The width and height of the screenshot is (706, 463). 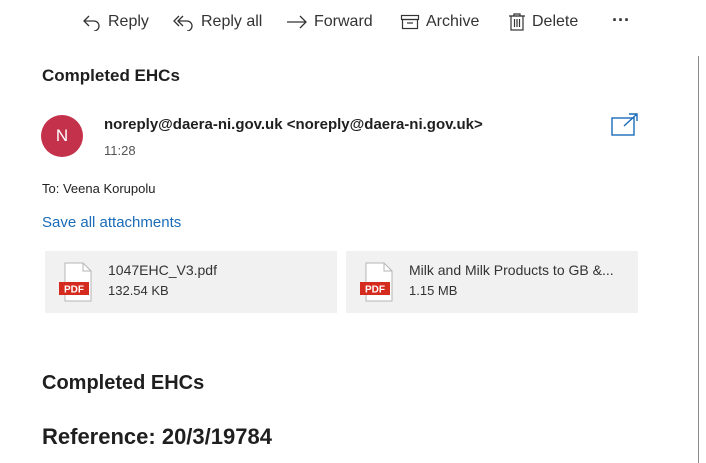 What do you see at coordinates (120, 150) in the screenshot?
I see `received-time: 11:28` at bounding box center [120, 150].